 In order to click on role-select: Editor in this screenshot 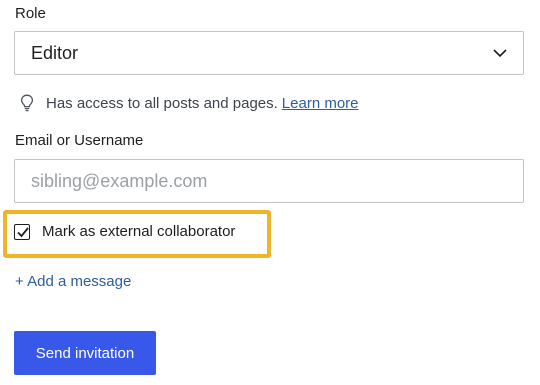, I will do `click(269, 53)`.